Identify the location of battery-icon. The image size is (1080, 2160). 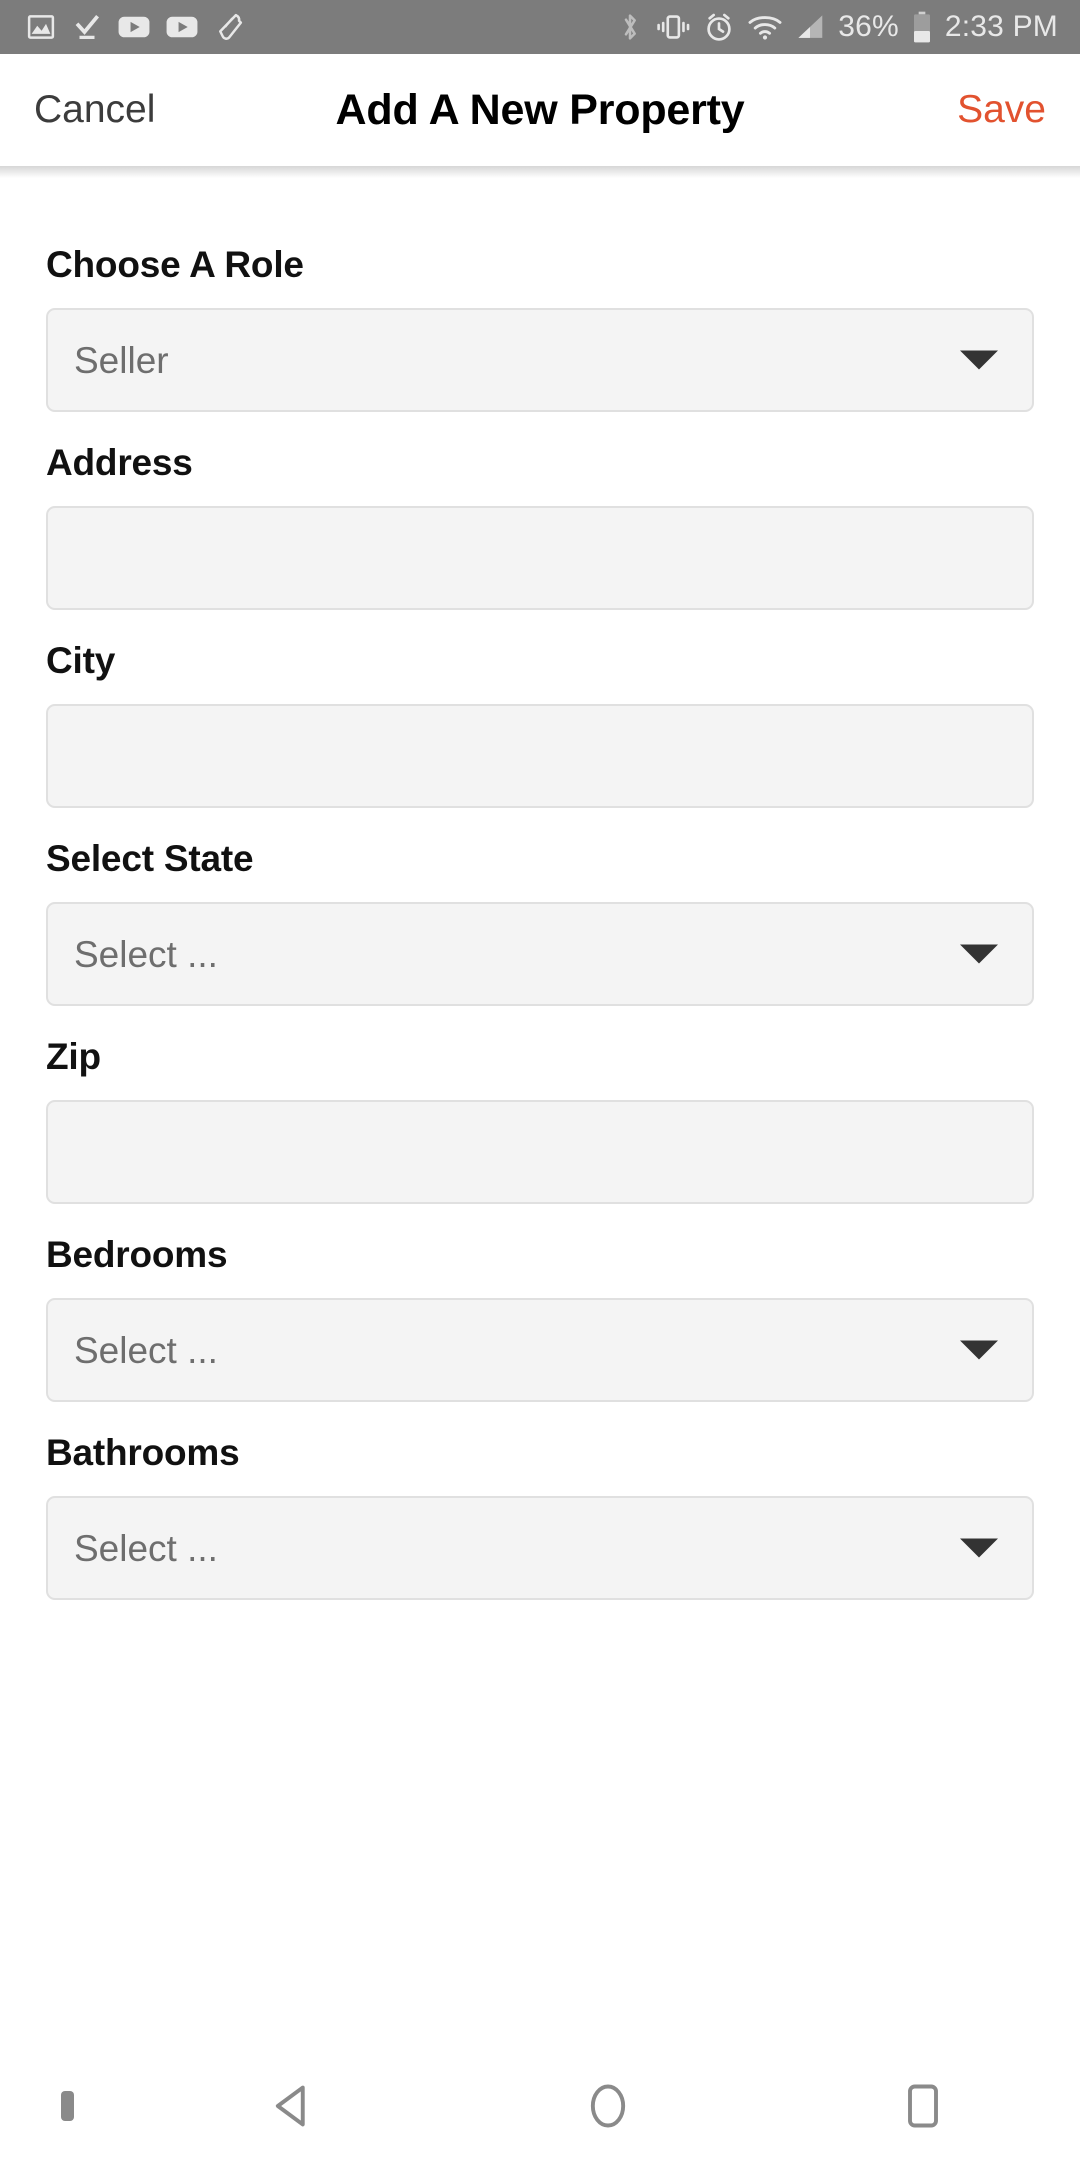
(921, 27).